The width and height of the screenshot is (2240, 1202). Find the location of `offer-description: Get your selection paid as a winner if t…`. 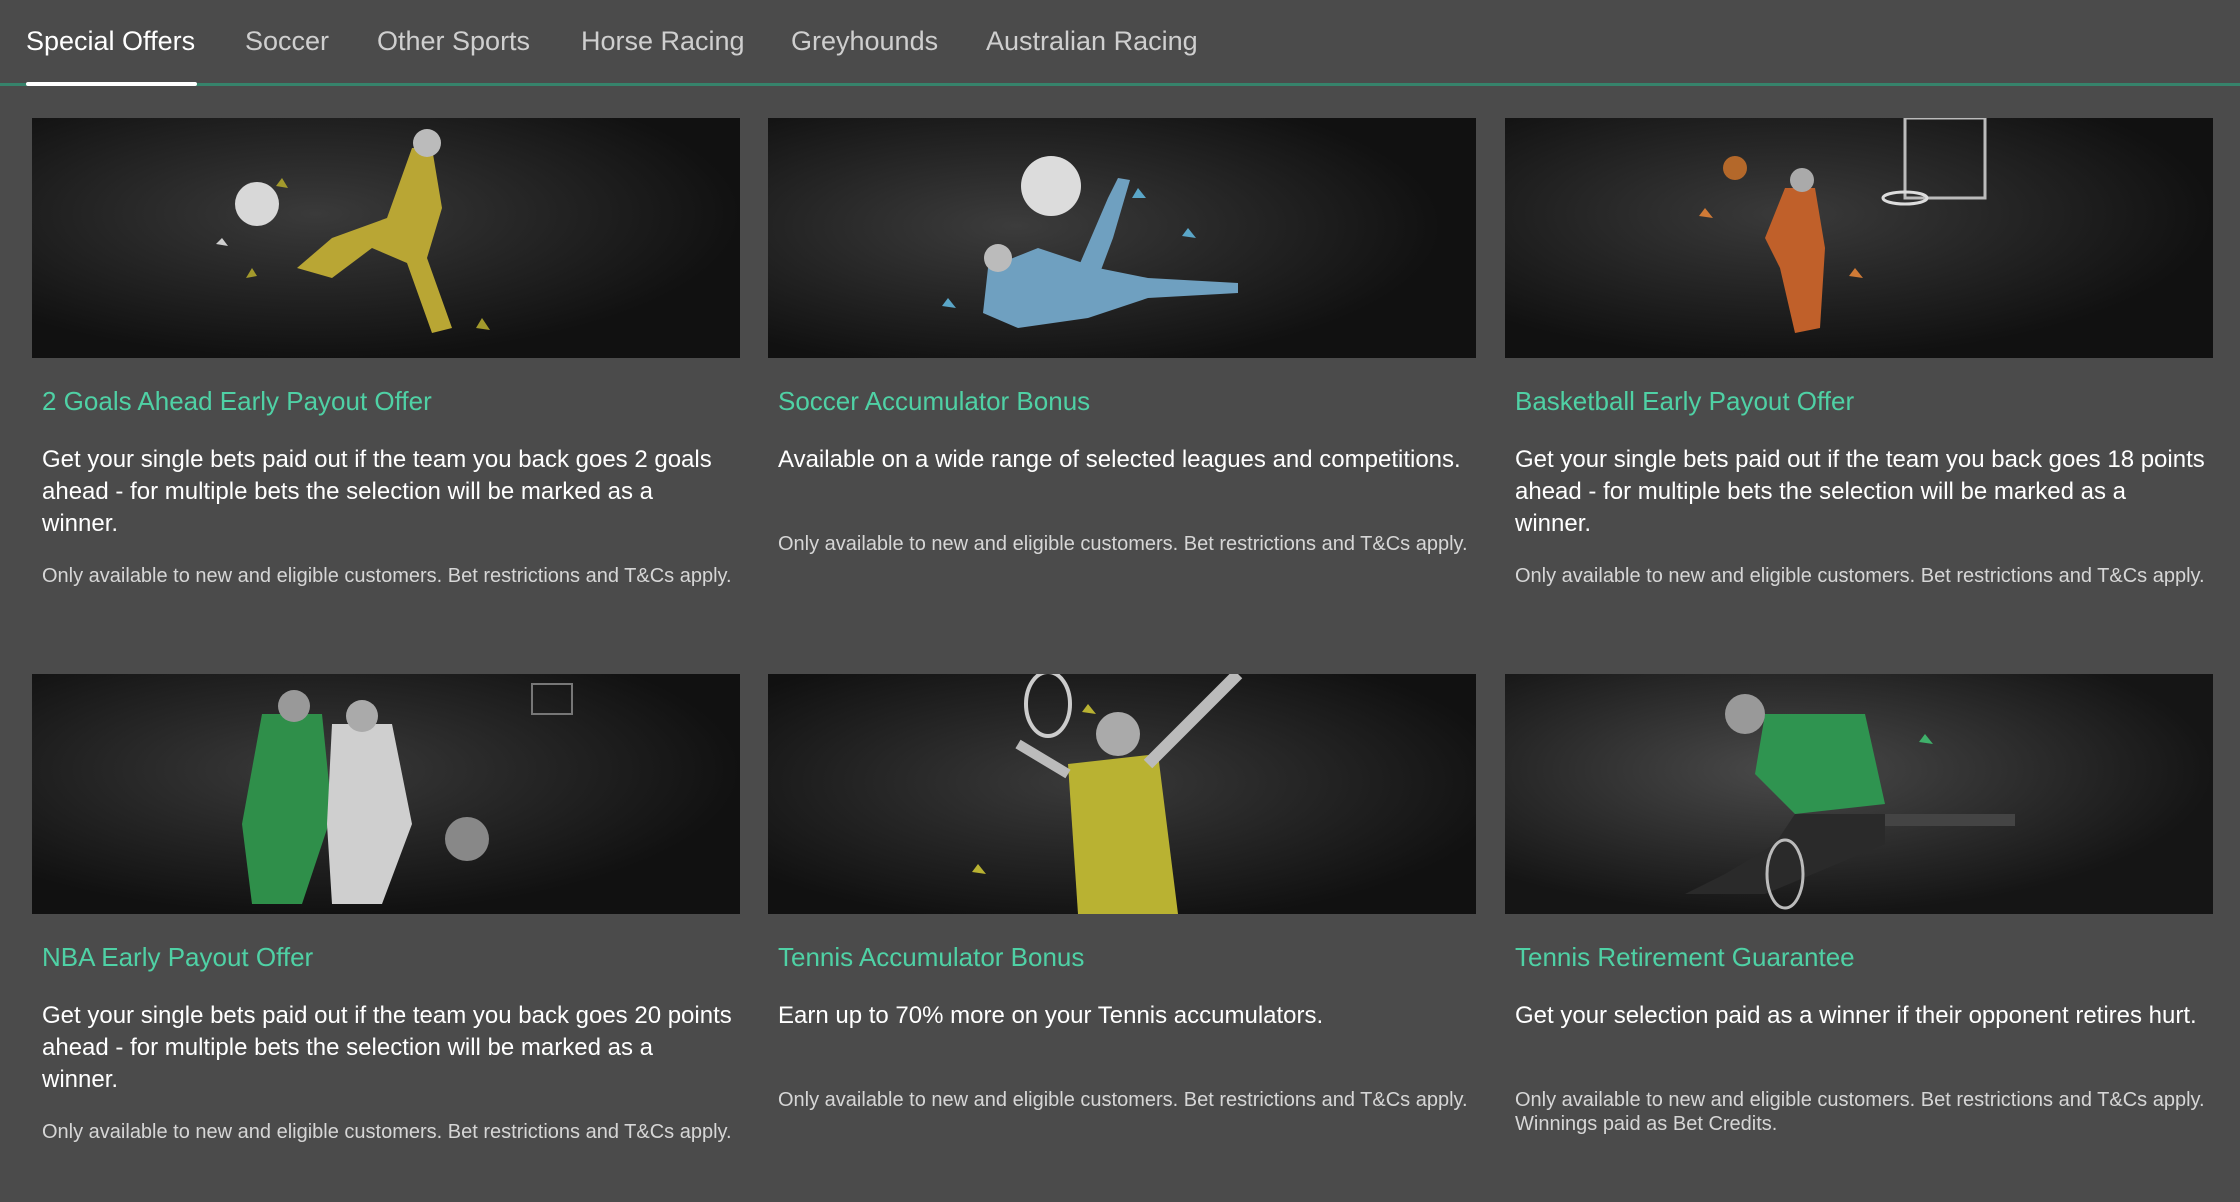

offer-description: Get your selection paid as a winner if t… is located at coordinates (1856, 1015).